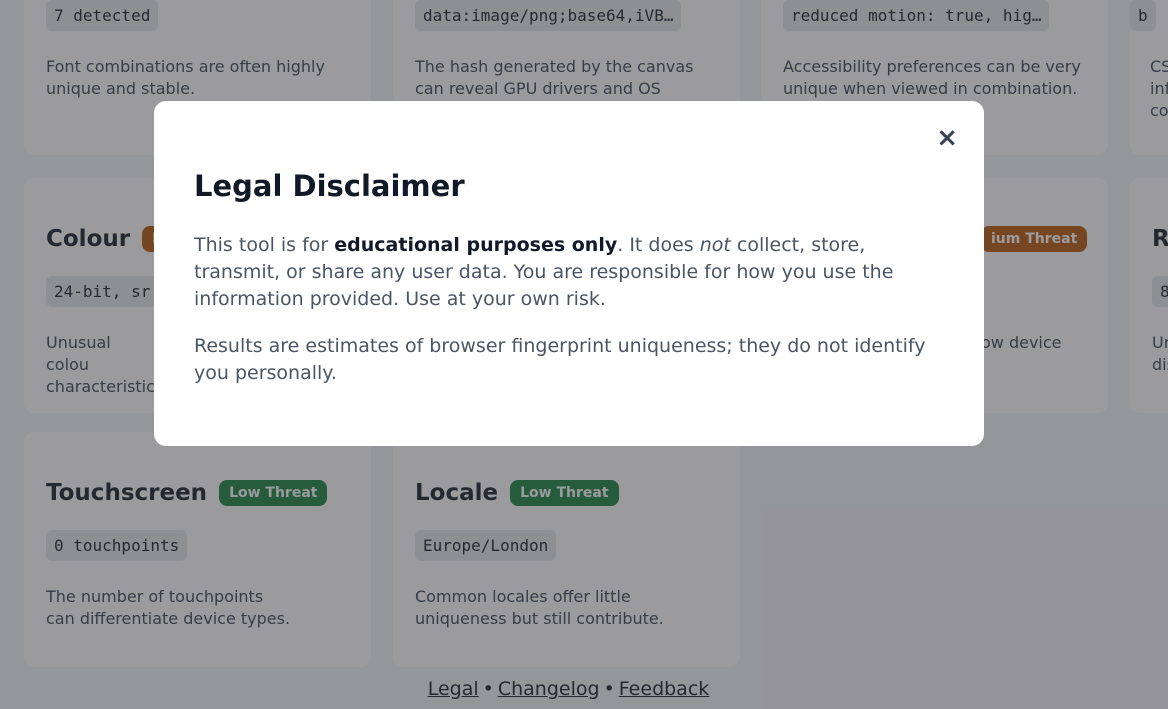 The width and height of the screenshot is (1168, 709). What do you see at coordinates (476, 245) in the screenshot?
I see `disclaimer-emphasis: educational purposes only` at bounding box center [476, 245].